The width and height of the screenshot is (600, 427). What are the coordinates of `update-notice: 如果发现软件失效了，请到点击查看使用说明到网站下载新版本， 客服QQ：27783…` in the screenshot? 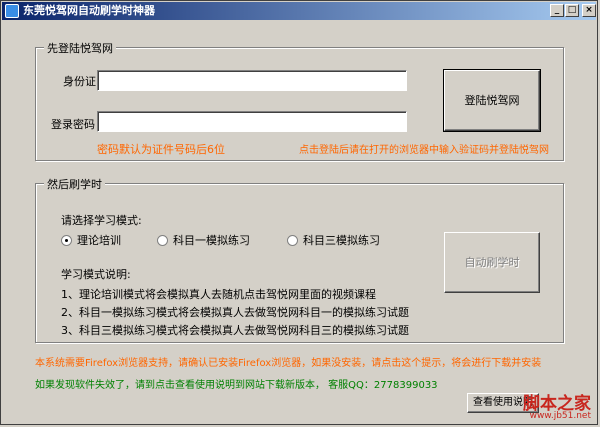 It's located at (236, 385).